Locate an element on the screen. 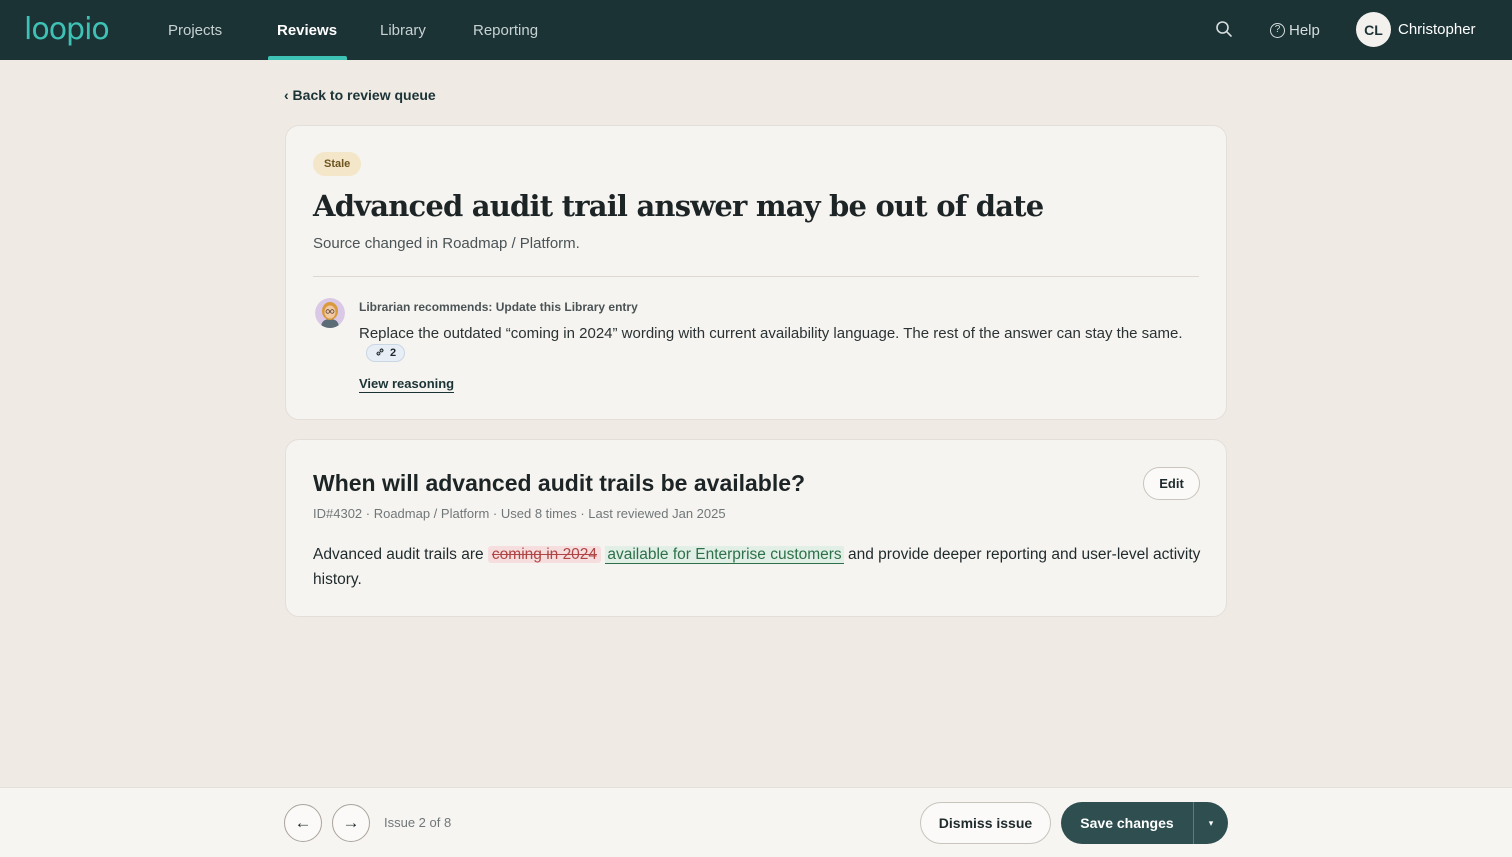 The height and width of the screenshot is (857, 1512). citation-chip: 2 is located at coordinates (386, 353).